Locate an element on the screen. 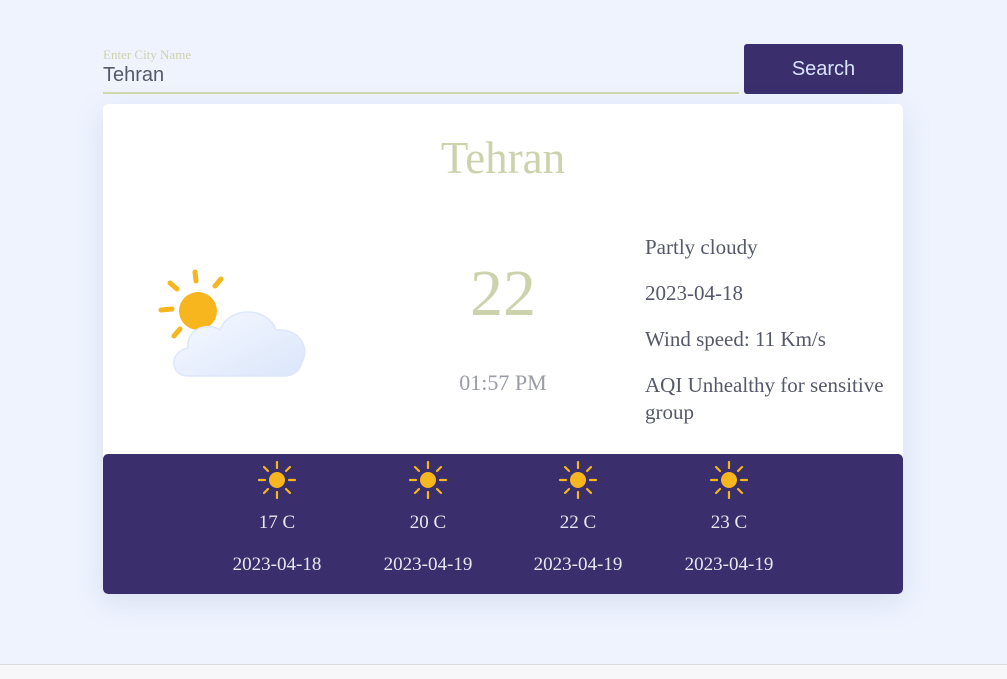 The image size is (1007, 679). forecast-item: 17 C 2023-04-18 is located at coordinates (277, 515).